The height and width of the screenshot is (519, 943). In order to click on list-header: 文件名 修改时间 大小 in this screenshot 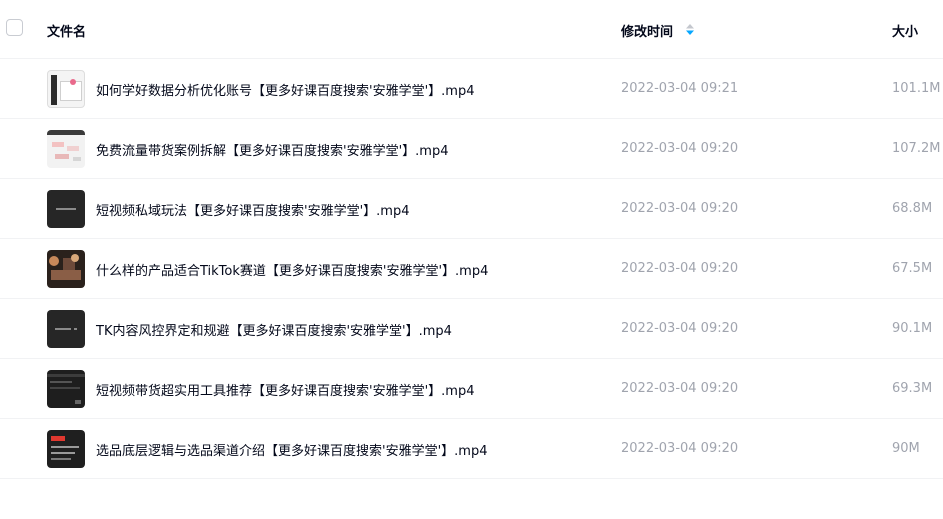, I will do `click(471, 29)`.